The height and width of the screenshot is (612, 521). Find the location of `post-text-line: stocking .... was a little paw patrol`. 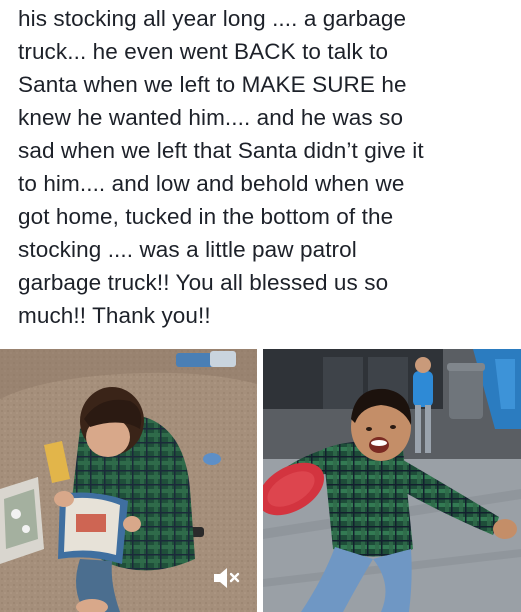

post-text-line: stocking .... was a little paw patrol is located at coordinates (187, 249).